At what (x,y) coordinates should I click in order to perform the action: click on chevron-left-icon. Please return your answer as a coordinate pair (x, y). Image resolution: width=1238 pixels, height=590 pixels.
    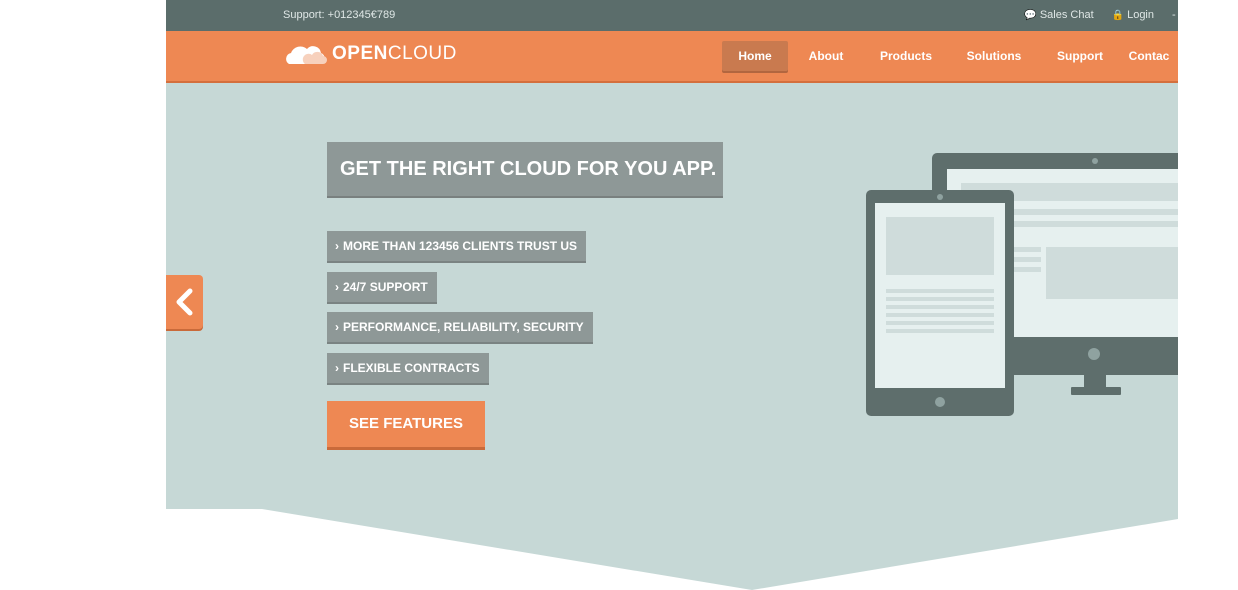
    Looking at the image, I should click on (184, 302).